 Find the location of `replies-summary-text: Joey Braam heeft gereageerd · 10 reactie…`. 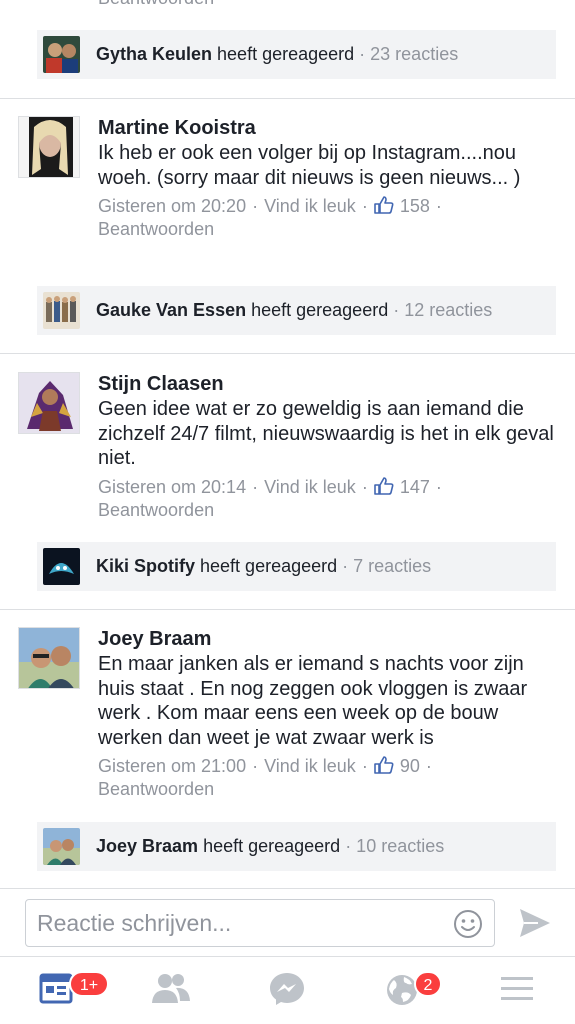

replies-summary-text: Joey Braam heeft gereageerd · 10 reactie… is located at coordinates (270, 846).